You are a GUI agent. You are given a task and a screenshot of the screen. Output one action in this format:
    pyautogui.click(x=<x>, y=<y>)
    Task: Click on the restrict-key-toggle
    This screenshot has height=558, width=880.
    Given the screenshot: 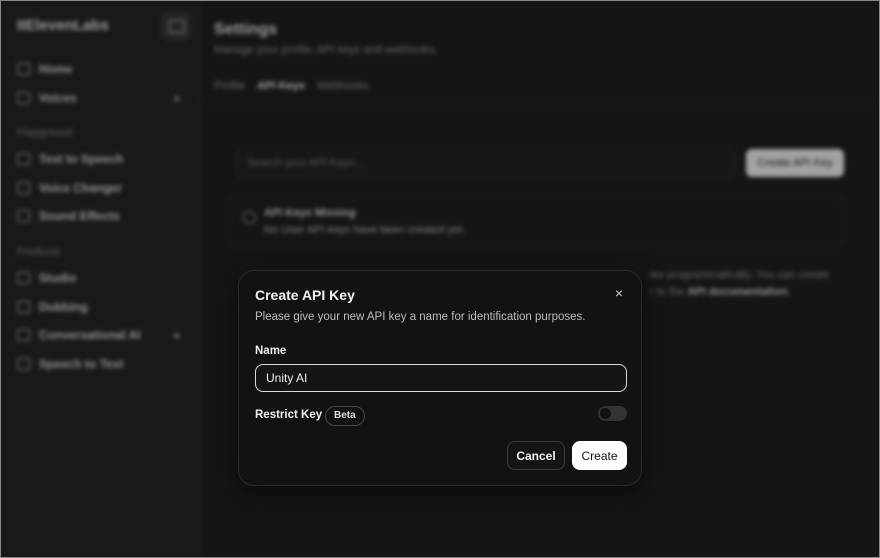 What is the action you would take?
    pyautogui.click(x=612, y=413)
    